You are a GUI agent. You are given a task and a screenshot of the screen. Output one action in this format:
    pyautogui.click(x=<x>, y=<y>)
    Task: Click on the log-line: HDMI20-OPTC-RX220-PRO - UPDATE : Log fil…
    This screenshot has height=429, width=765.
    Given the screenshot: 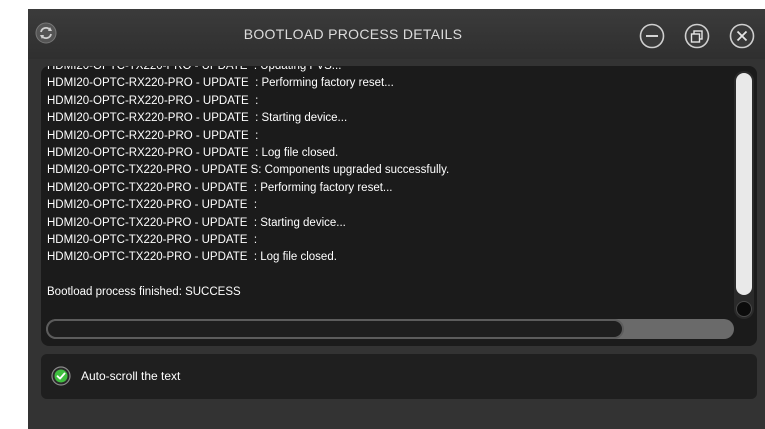 What is the action you would take?
    pyautogui.click(x=193, y=152)
    